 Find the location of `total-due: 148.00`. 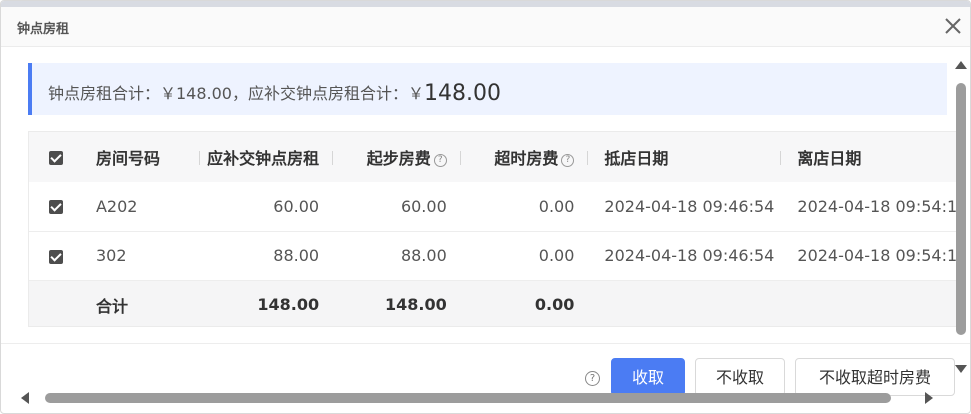

total-due: 148.00 is located at coordinates (288, 305).